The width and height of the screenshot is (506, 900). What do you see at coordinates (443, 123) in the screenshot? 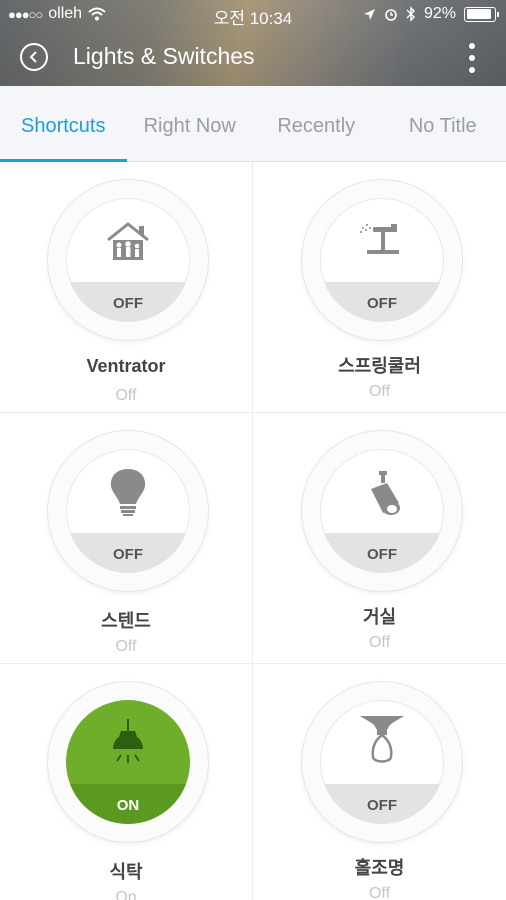
I see `tab-no-title: No Title` at bounding box center [443, 123].